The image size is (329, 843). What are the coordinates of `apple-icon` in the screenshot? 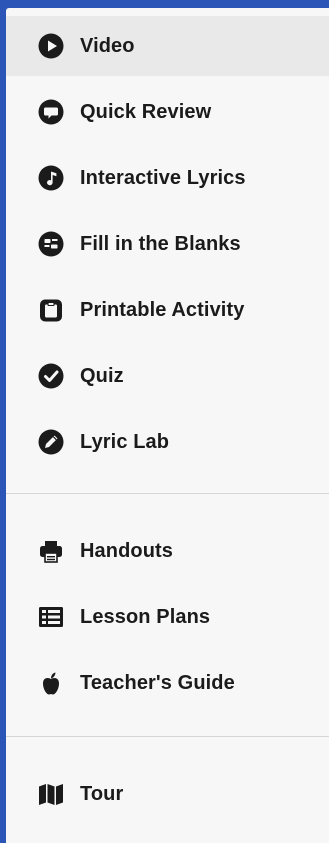 It's located at (51, 683).